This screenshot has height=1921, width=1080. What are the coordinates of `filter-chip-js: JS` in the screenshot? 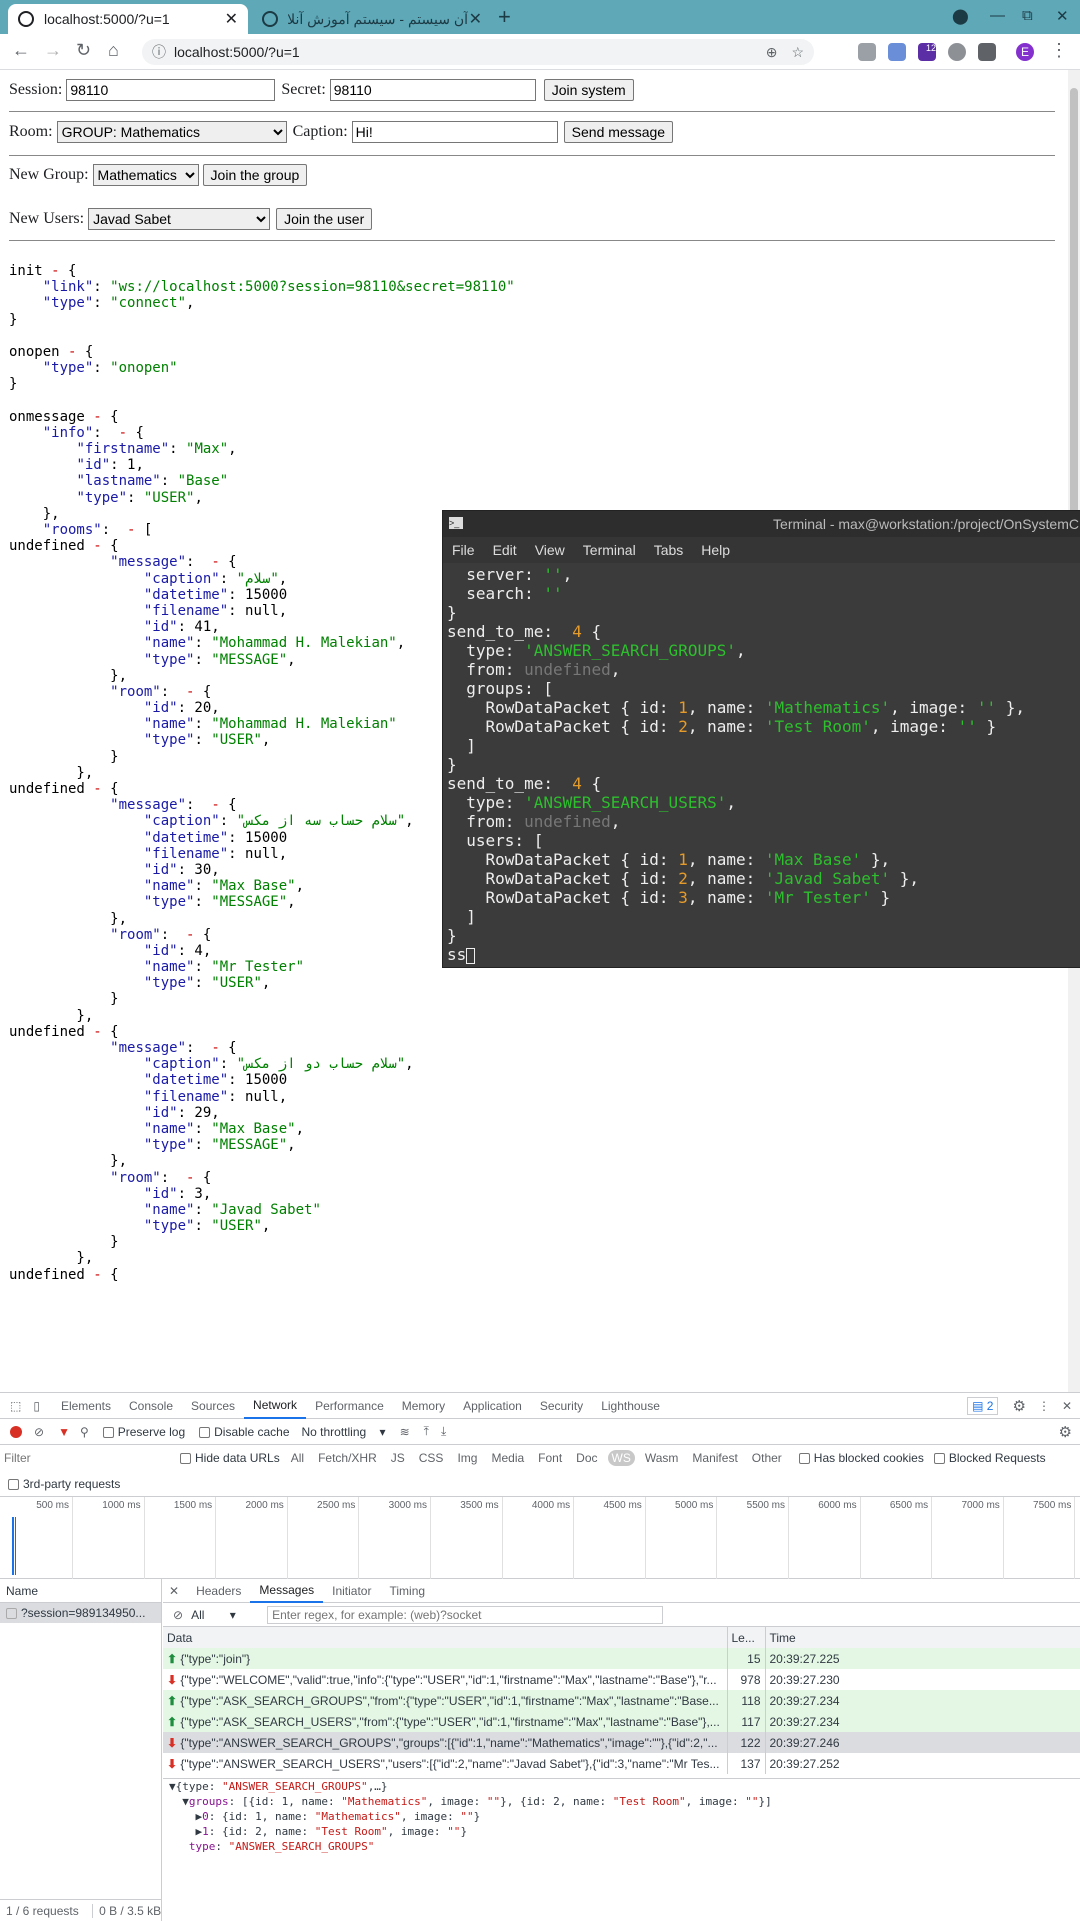 It's located at (398, 1458).